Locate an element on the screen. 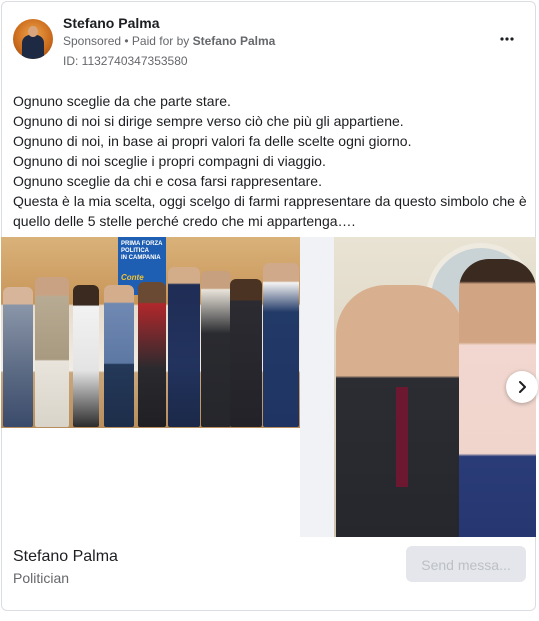 The height and width of the screenshot is (621, 539). page-category: Politician is located at coordinates (41, 578).